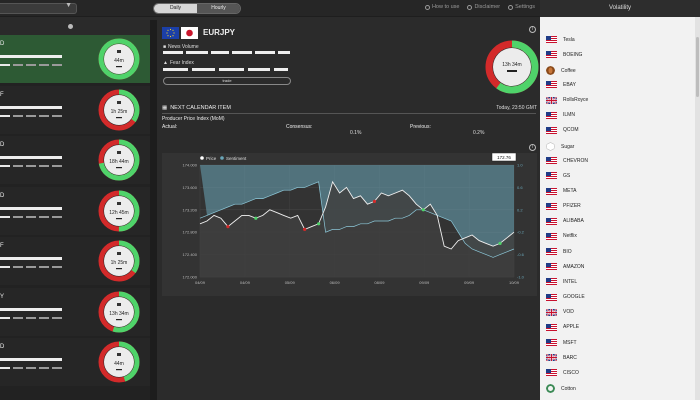  Describe the element at coordinates (119, 311) in the screenshot. I see `countdown-ring: 13h 34m` at that location.